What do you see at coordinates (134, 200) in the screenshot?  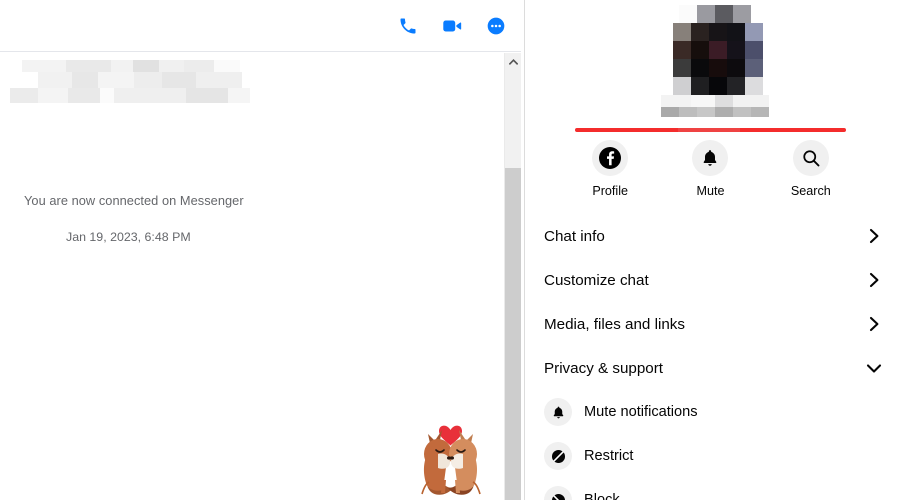 I see `system-note: You are now connected on Messenger` at bounding box center [134, 200].